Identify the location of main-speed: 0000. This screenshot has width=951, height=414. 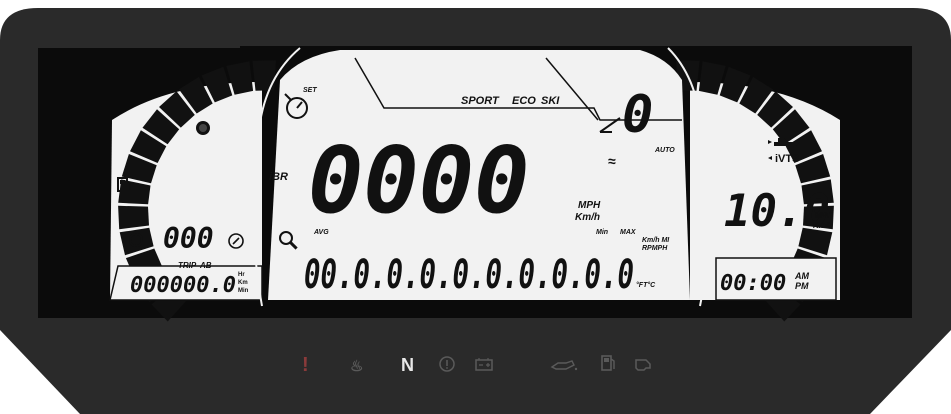
(419, 180).